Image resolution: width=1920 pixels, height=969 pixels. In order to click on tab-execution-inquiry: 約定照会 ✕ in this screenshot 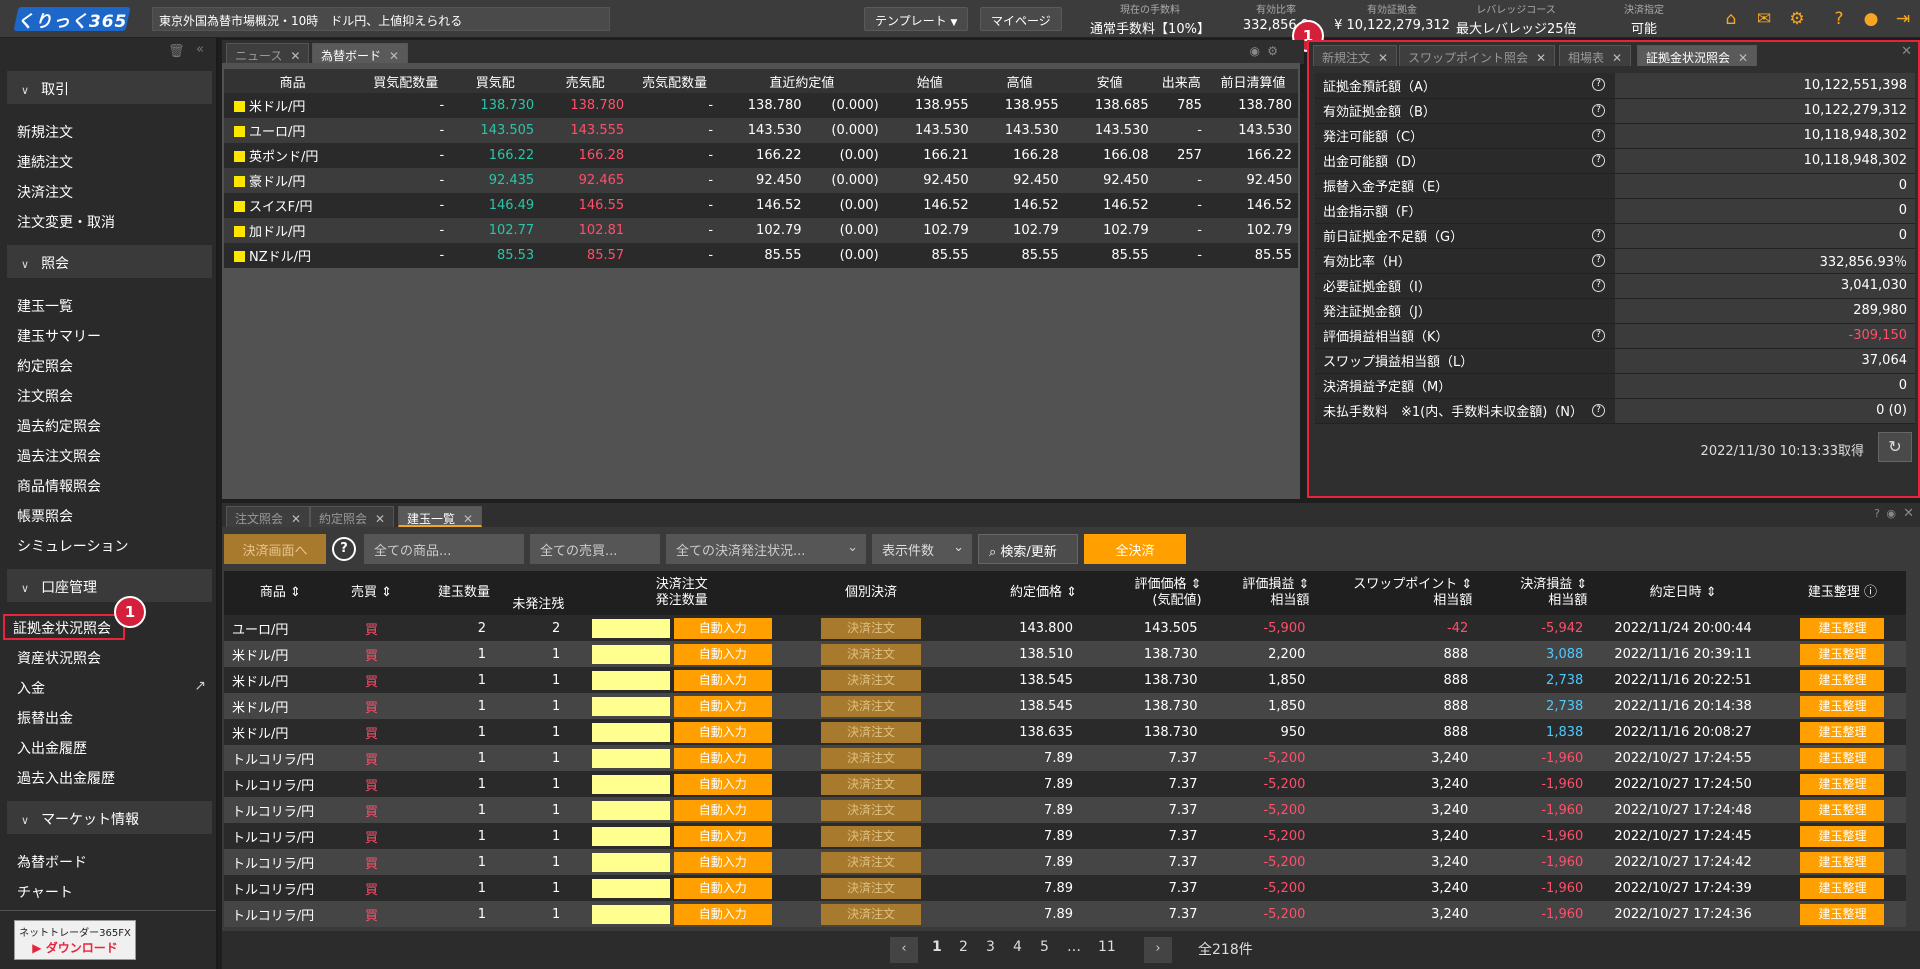, I will do `click(352, 516)`.